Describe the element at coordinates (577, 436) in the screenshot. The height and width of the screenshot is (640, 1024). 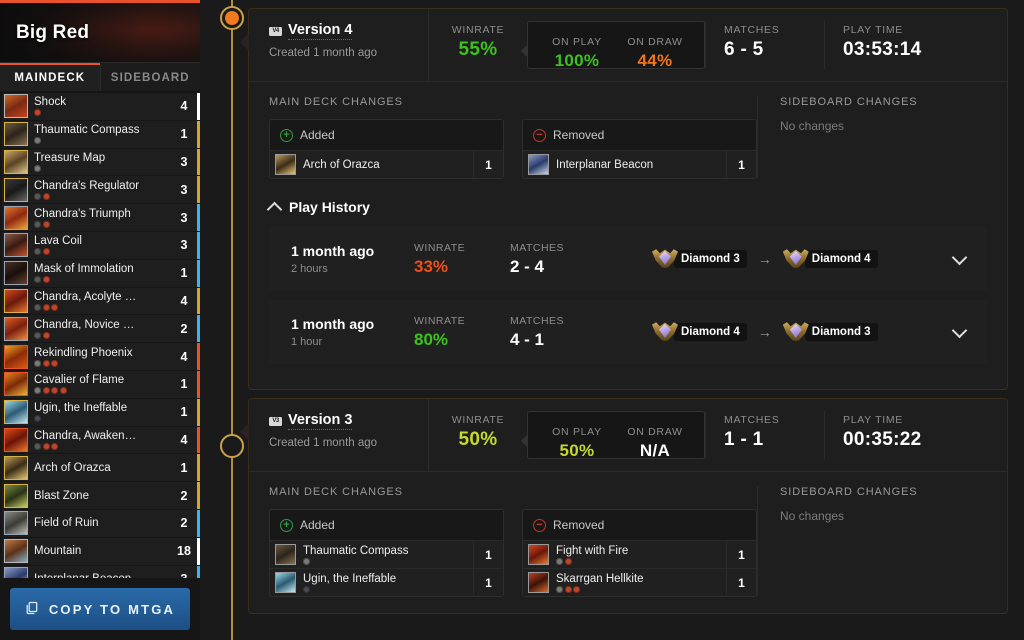
I see `on-play-stat: ON PLAY 50%` at that location.